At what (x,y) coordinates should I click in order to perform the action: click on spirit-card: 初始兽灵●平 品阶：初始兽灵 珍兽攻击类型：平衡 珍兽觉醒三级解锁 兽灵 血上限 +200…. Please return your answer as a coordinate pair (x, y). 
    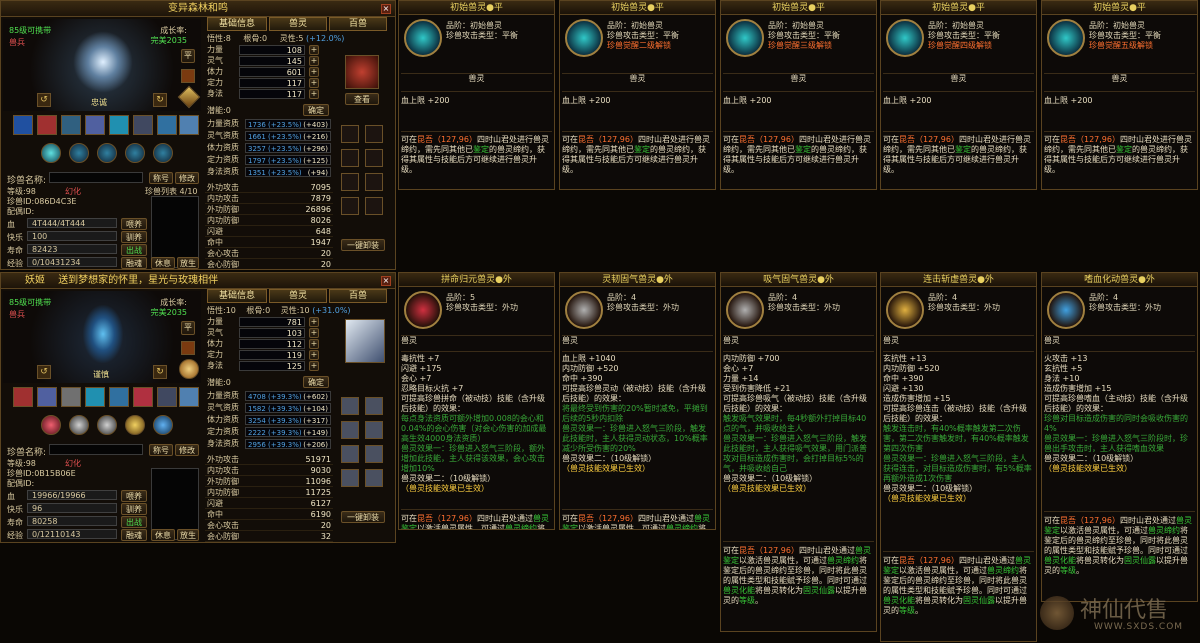
    Looking at the image, I should click on (798, 95).